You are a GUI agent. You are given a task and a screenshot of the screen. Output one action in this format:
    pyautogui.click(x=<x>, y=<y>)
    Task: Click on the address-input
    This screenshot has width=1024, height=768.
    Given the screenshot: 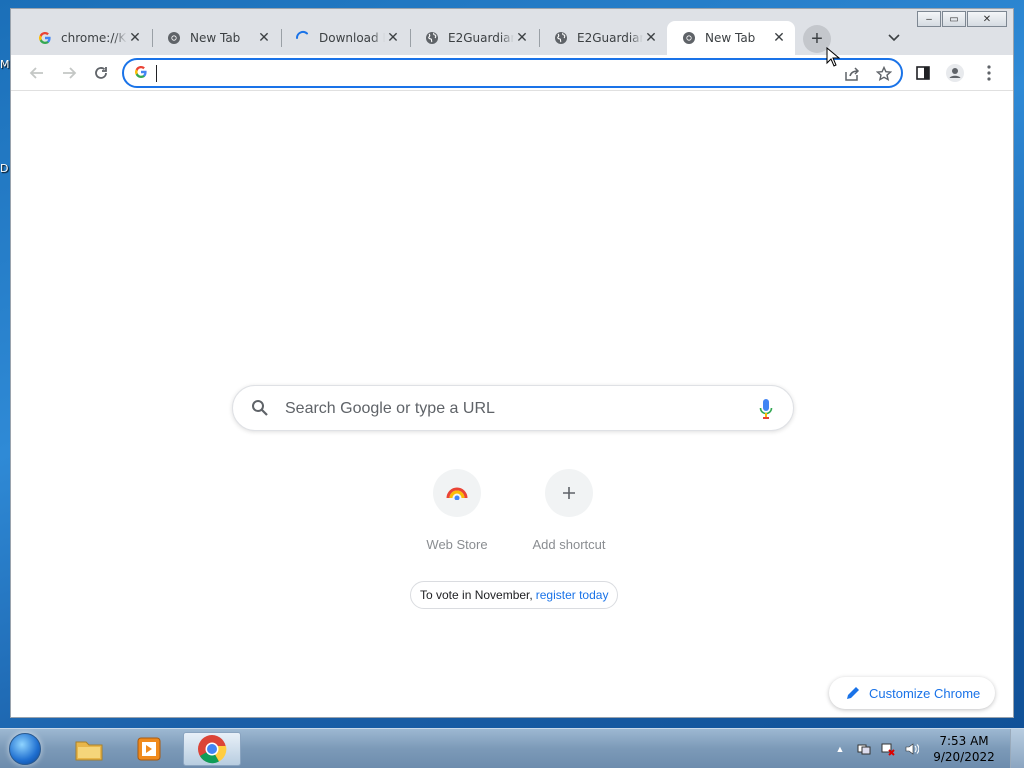 What is the action you would take?
    pyautogui.click(x=496, y=73)
    